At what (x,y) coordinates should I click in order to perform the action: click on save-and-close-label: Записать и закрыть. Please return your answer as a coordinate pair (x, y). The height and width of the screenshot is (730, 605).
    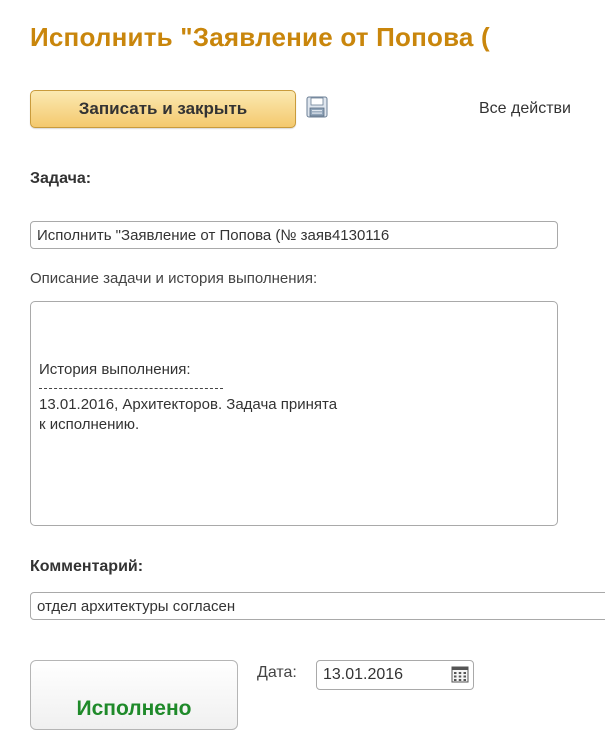
    Looking at the image, I should click on (163, 108).